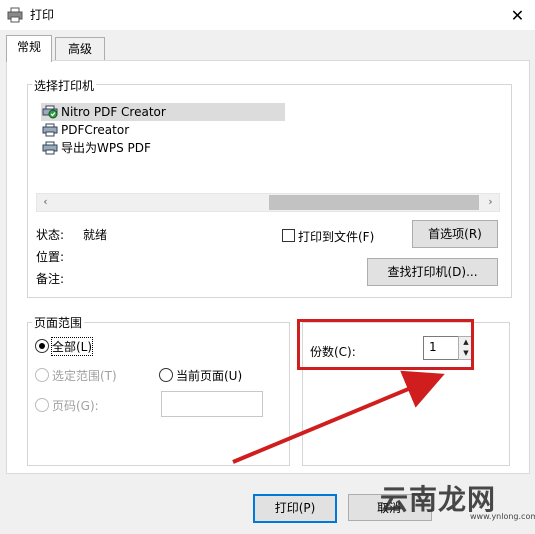  I want to click on watermark-url: www.ynlong.com, so click(502, 516).